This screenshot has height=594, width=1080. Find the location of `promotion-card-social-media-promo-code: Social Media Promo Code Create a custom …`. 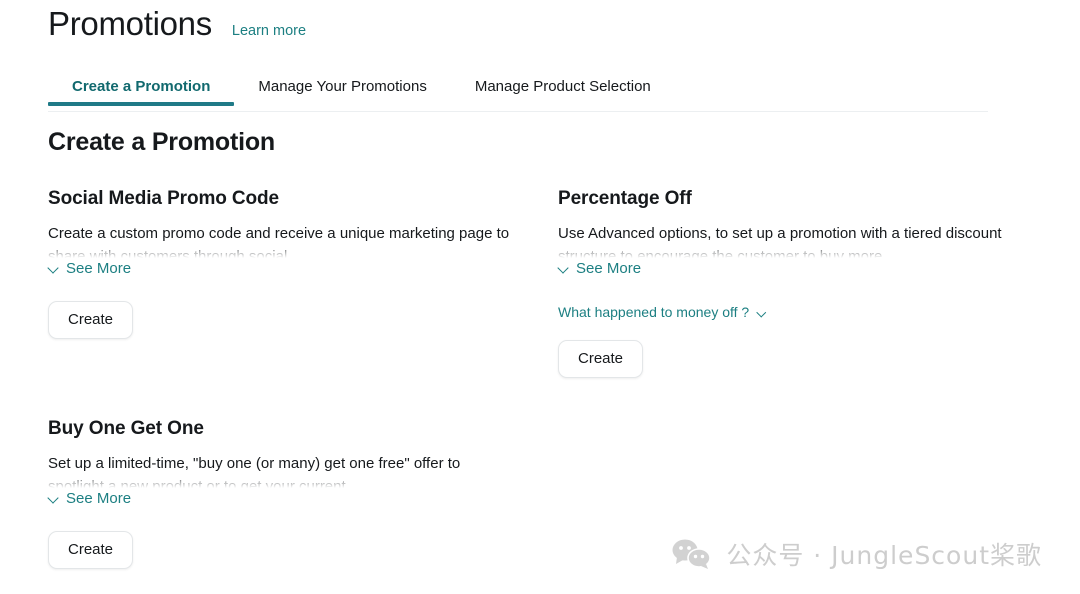

promotion-card-social-media-promo-code: Social Media Promo Code Create a custom … is located at coordinates (283, 283).